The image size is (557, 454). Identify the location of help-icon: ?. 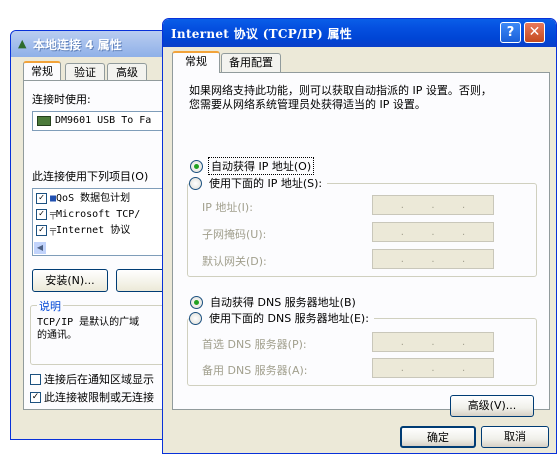
(510, 32).